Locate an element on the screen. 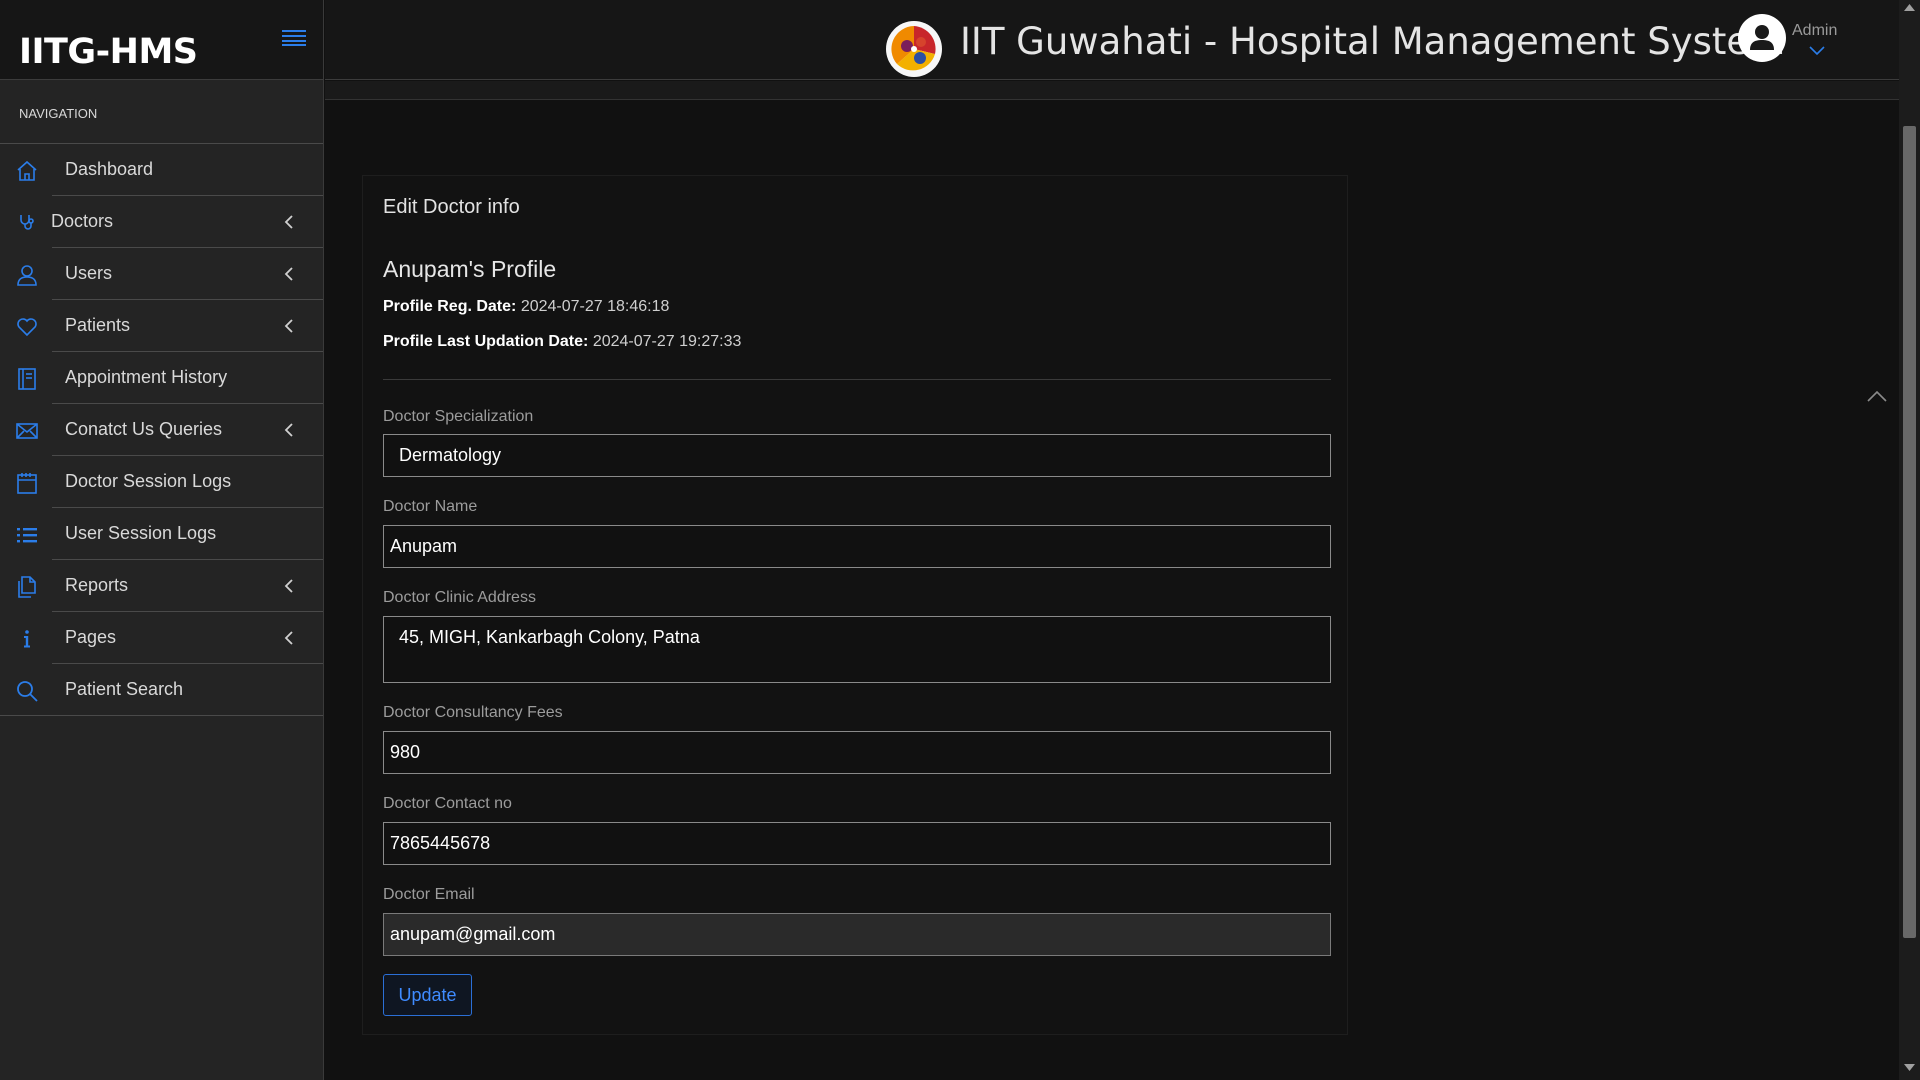 The width and height of the screenshot is (1920, 1080). sidebar-item-label: Reports is located at coordinates (97, 585).